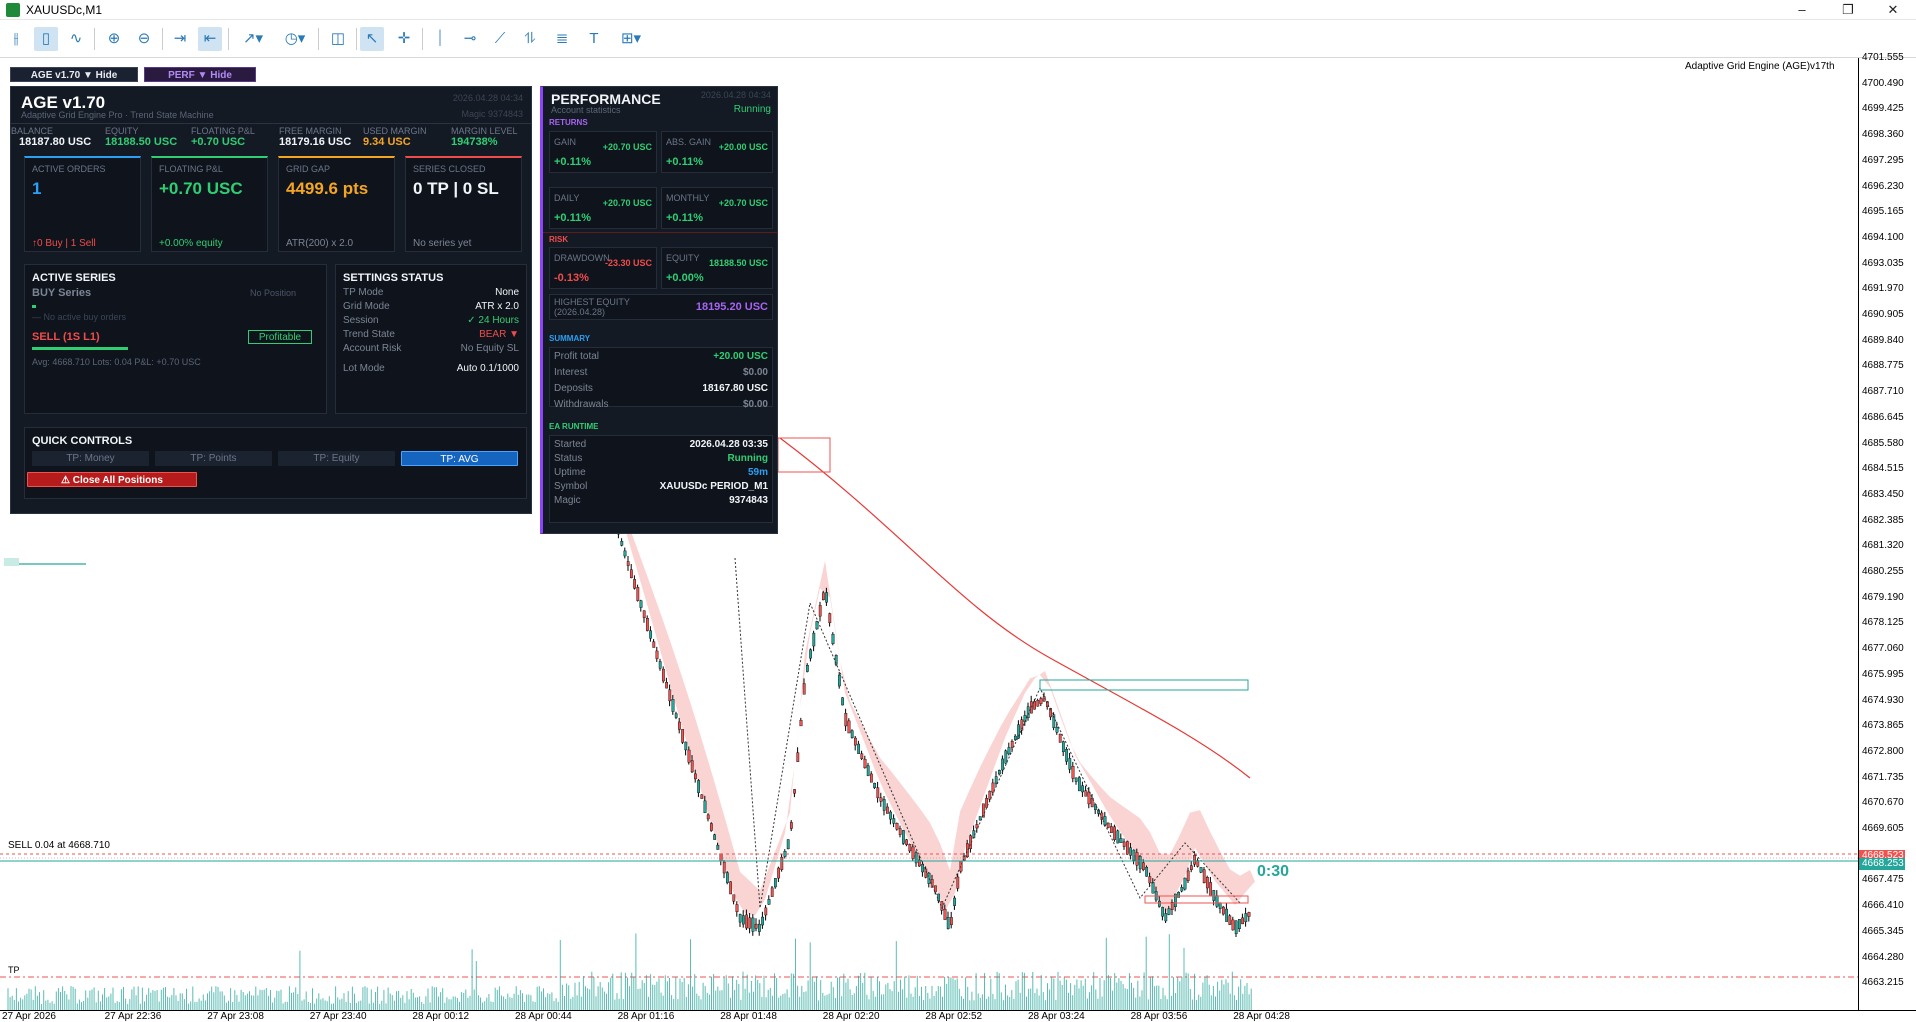 The height and width of the screenshot is (1022, 1916). Describe the element at coordinates (295, 39) in the screenshot. I see `period-icon: ◷▾` at that location.